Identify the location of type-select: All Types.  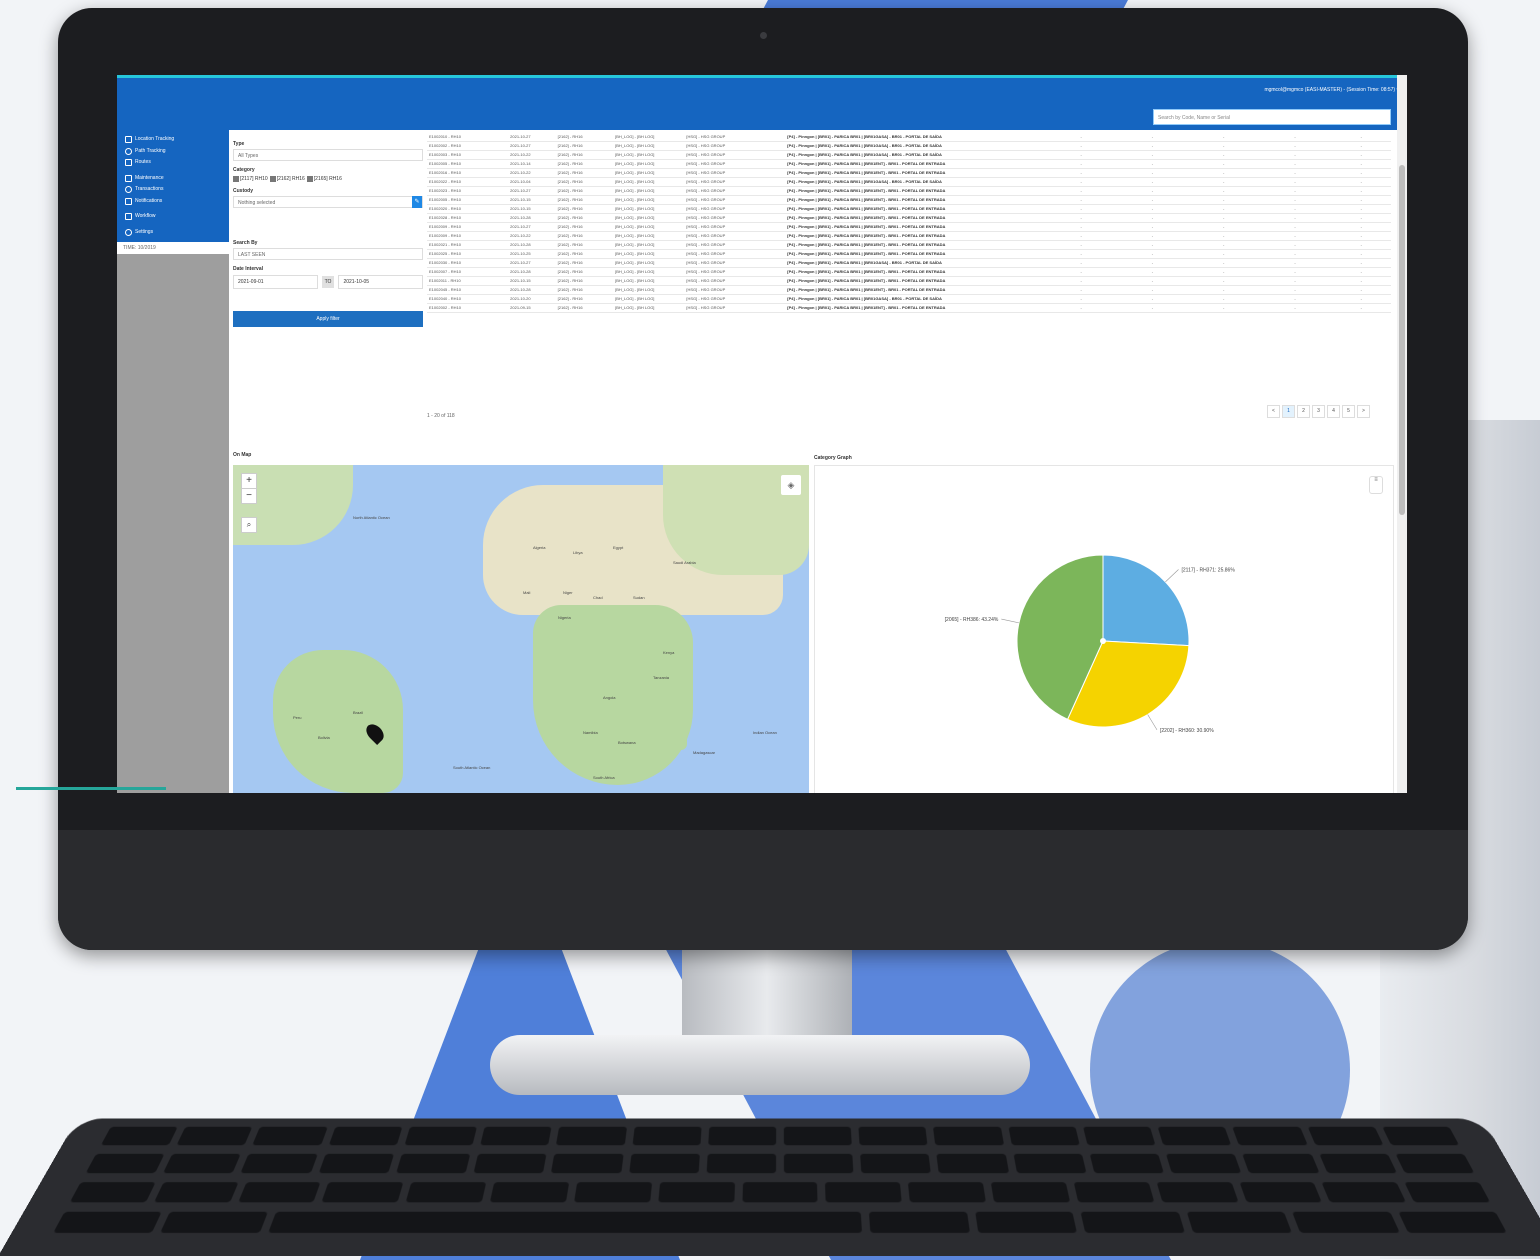
(328, 155).